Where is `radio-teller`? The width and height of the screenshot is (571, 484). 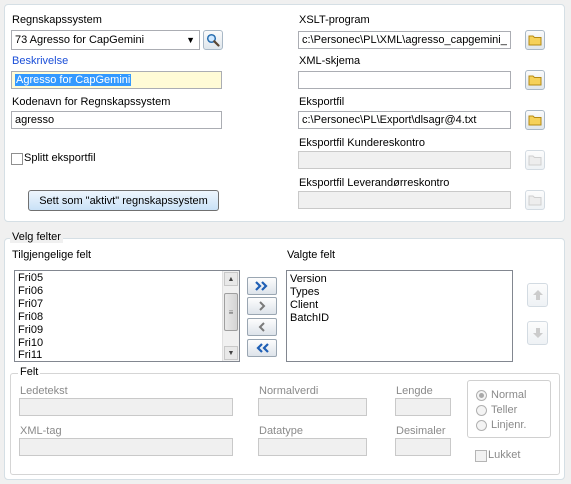 radio-teller is located at coordinates (481, 410).